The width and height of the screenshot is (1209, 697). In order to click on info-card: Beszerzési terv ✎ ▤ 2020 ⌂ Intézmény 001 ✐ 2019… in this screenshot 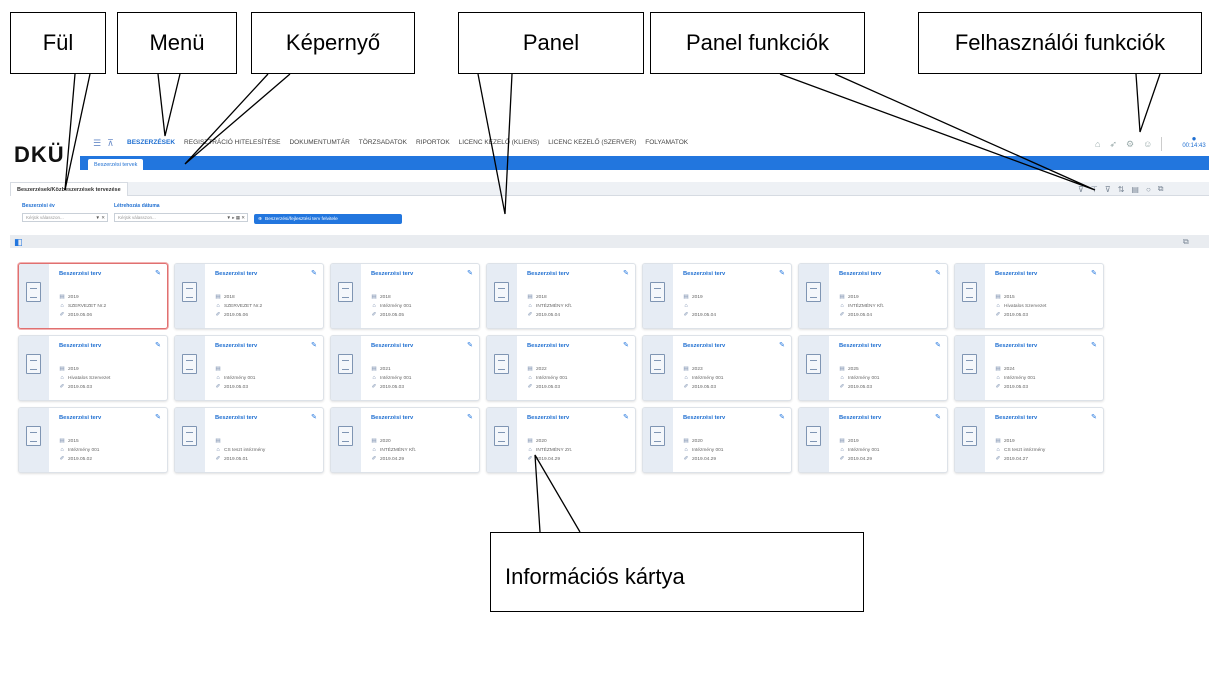, I will do `click(717, 440)`.